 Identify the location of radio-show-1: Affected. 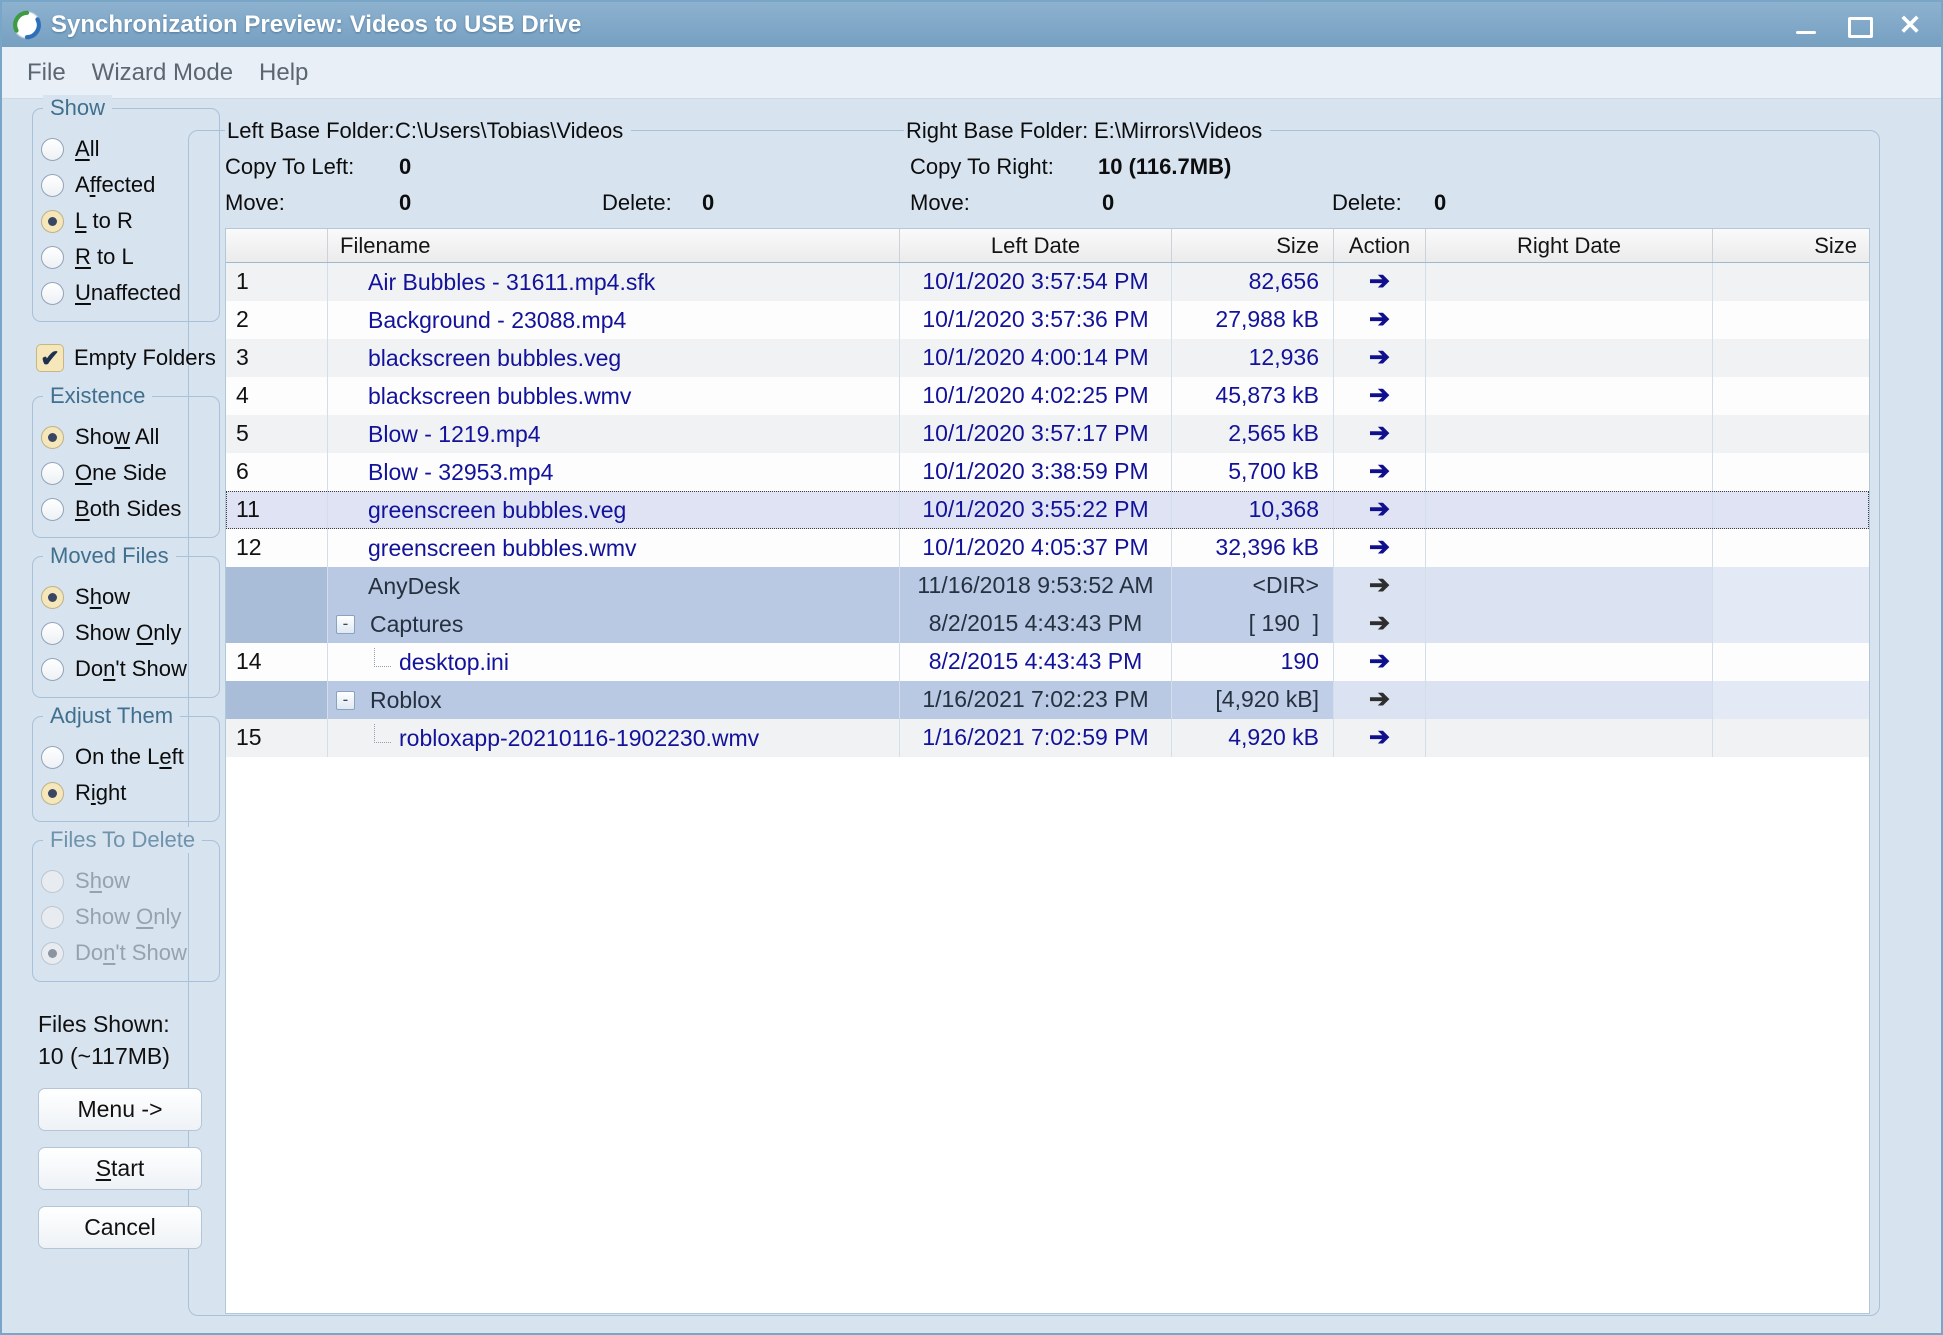
(127, 185).